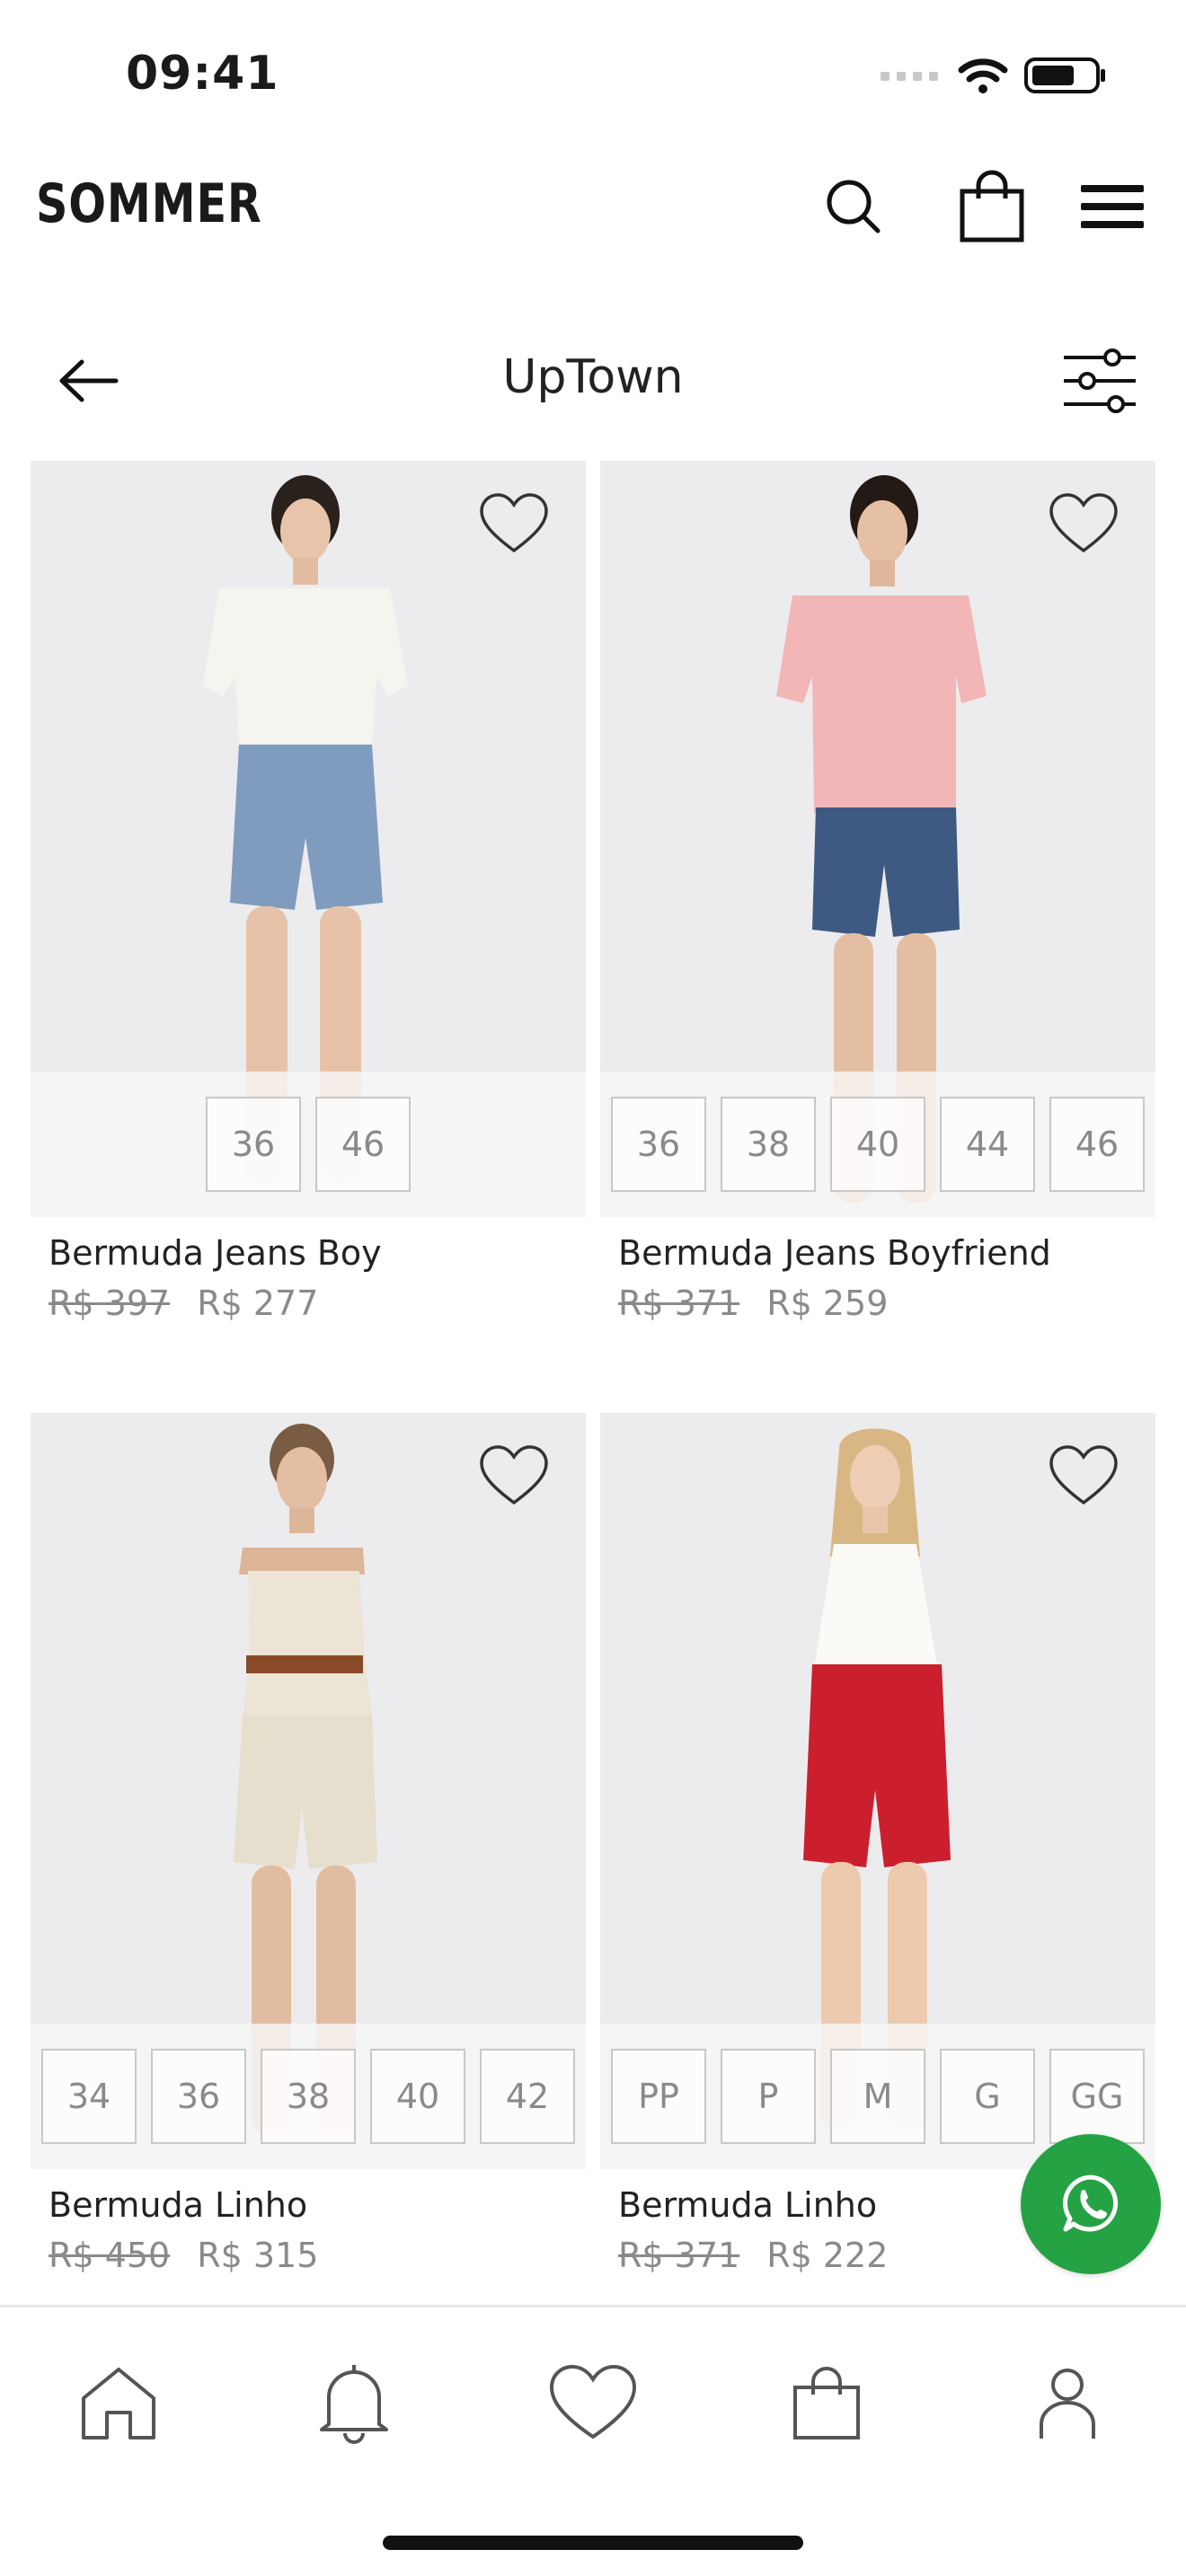  Describe the element at coordinates (89, 2096) in the screenshot. I see `size-chip: 34` at that location.